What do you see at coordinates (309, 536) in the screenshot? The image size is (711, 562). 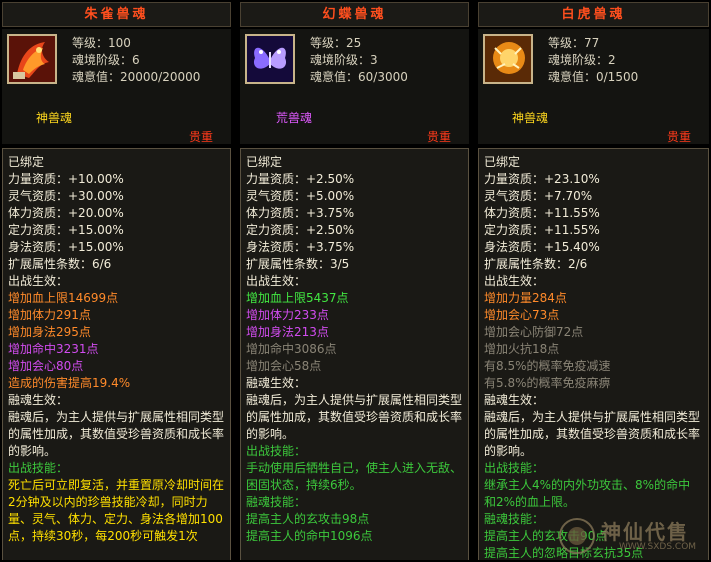 I see `attribute-line: 提高主人的命中1096点` at bounding box center [309, 536].